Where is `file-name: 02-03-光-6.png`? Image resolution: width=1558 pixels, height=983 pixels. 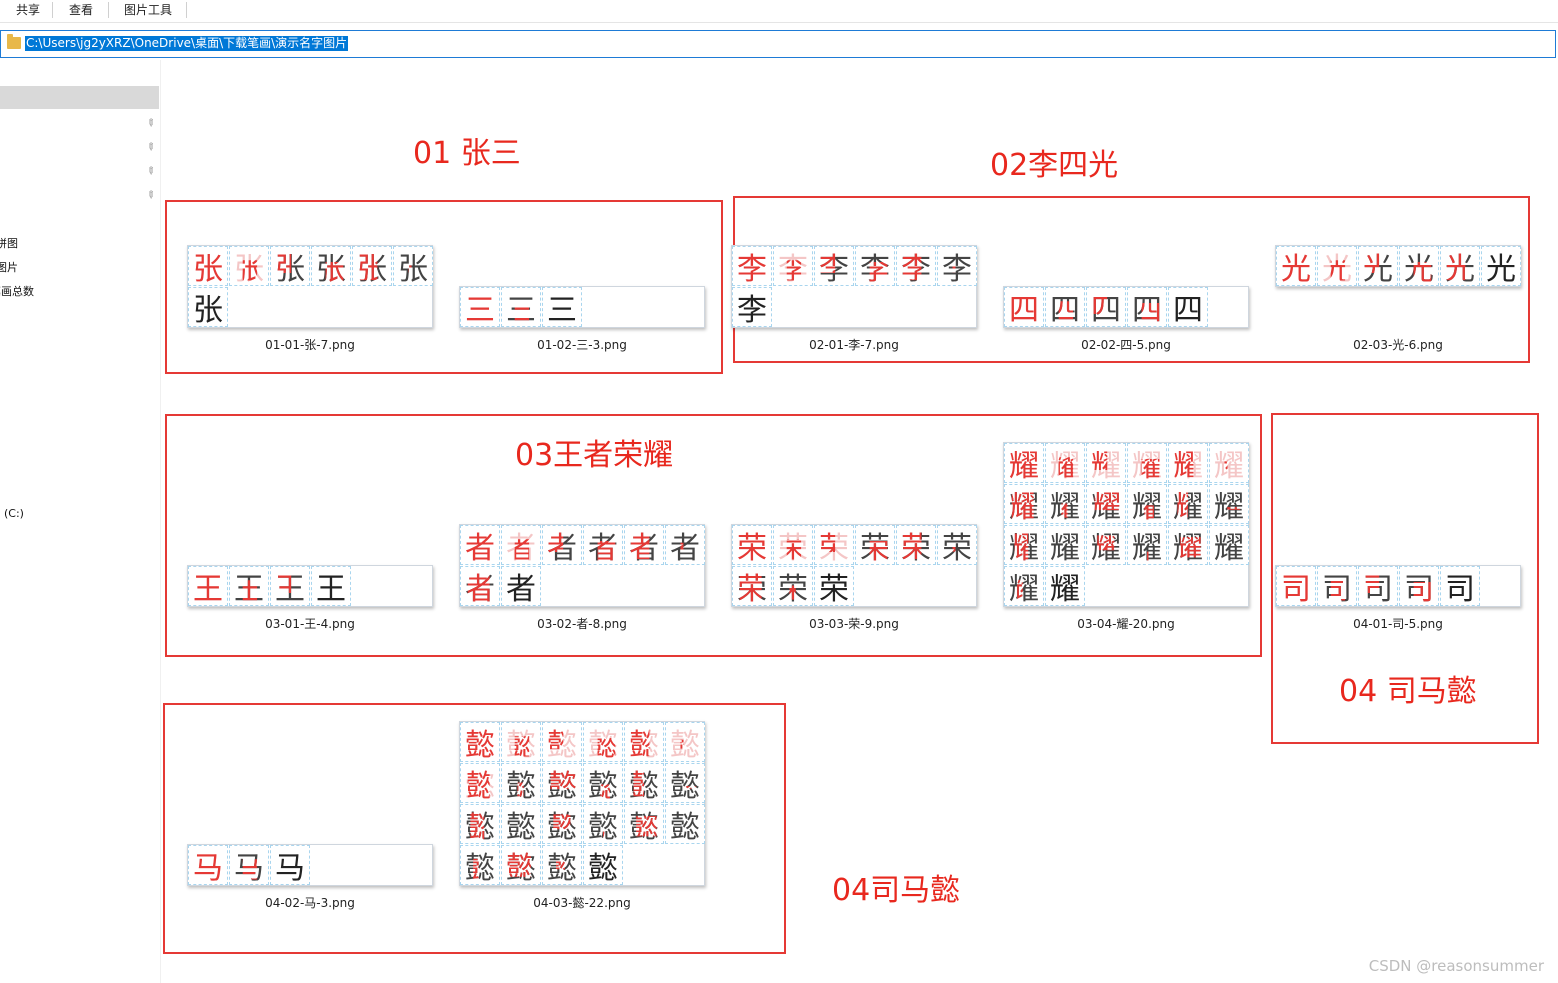 file-name: 02-03-光-6.png is located at coordinates (1398, 344).